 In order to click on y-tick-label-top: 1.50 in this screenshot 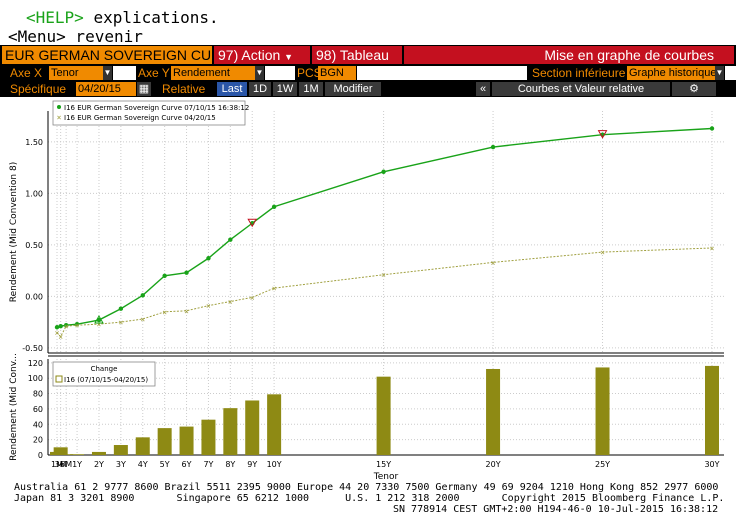, I will do `click(34, 142)`.